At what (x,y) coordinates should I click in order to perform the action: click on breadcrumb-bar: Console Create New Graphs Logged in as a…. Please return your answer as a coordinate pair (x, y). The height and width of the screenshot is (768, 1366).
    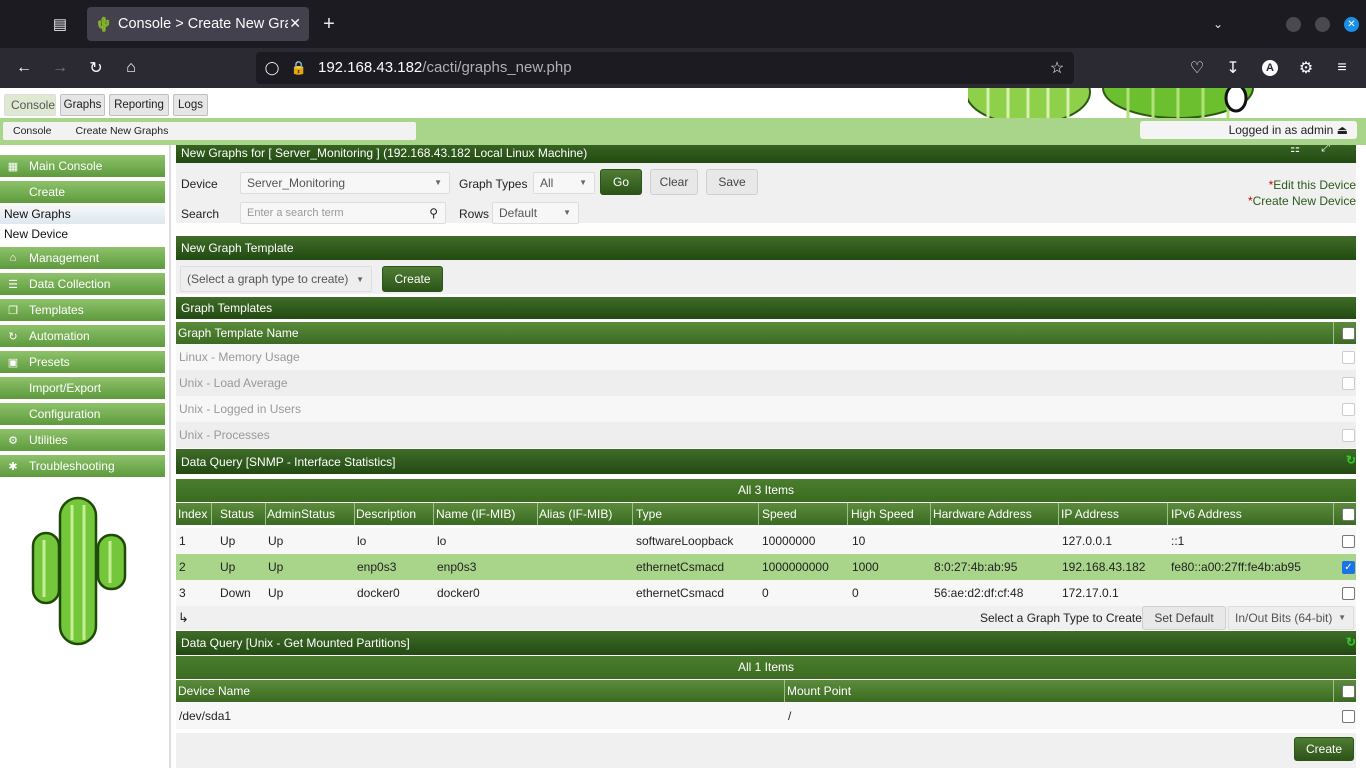
    Looking at the image, I should click on (683, 131).